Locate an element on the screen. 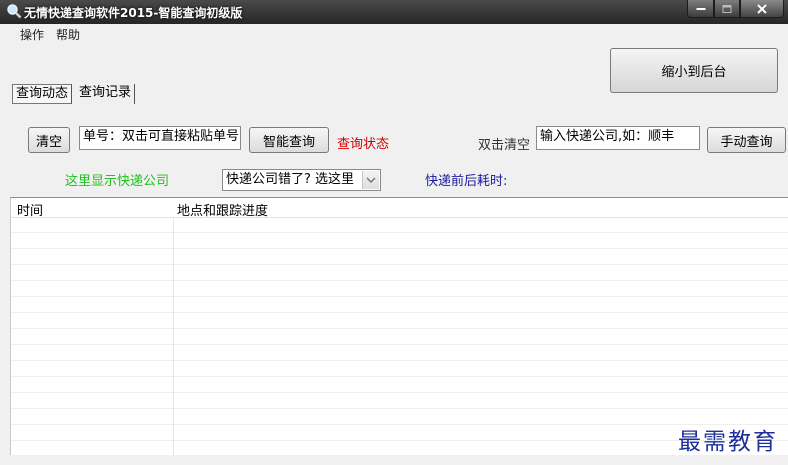 The width and height of the screenshot is (788, 465). close-button is located at coordinates (762, 9).